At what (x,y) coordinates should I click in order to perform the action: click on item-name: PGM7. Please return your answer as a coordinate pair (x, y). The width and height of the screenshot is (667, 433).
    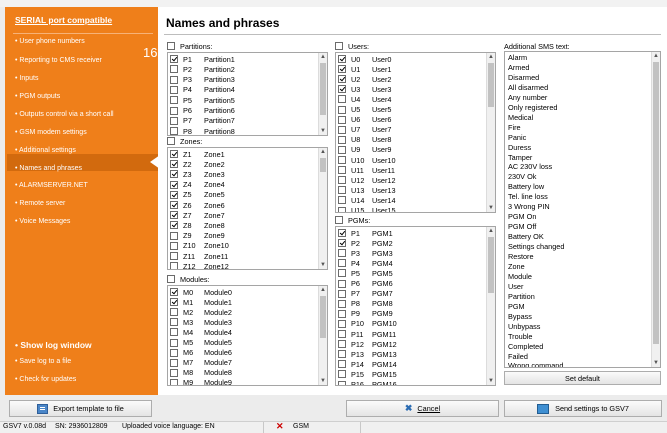
    Looking at the image, I should click on (382, 293).